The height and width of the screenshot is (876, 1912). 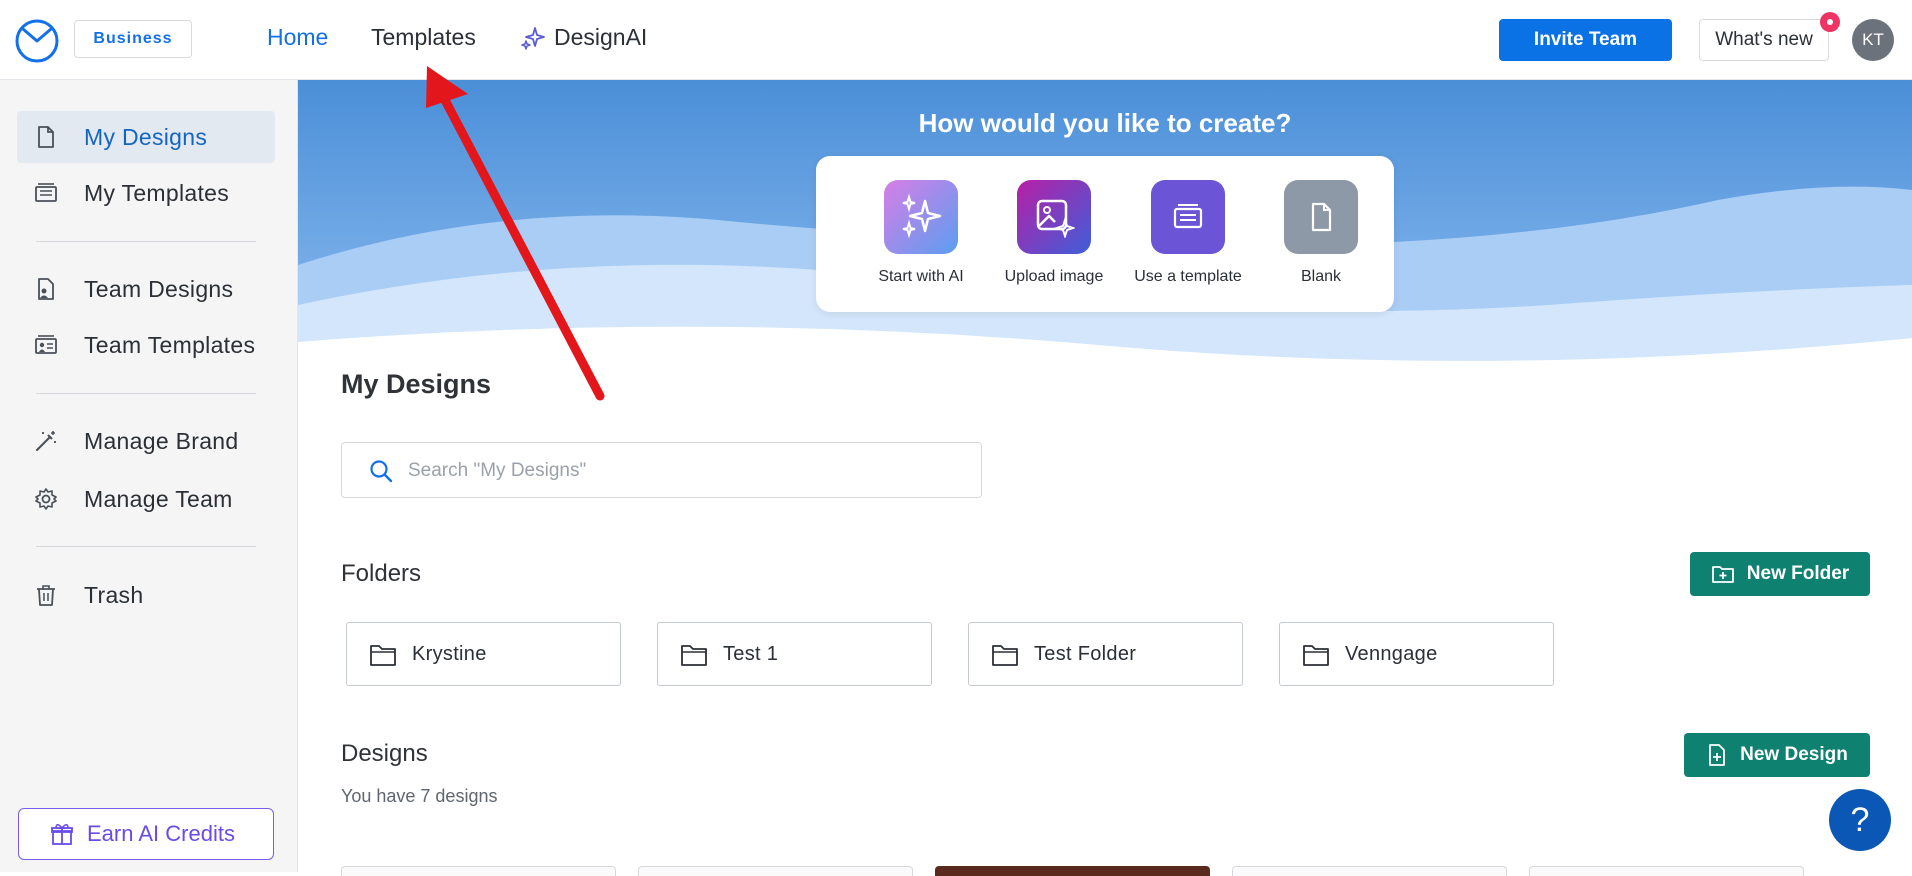 I want to click on new-design-label: New Design, so click(x=1794, y=754).